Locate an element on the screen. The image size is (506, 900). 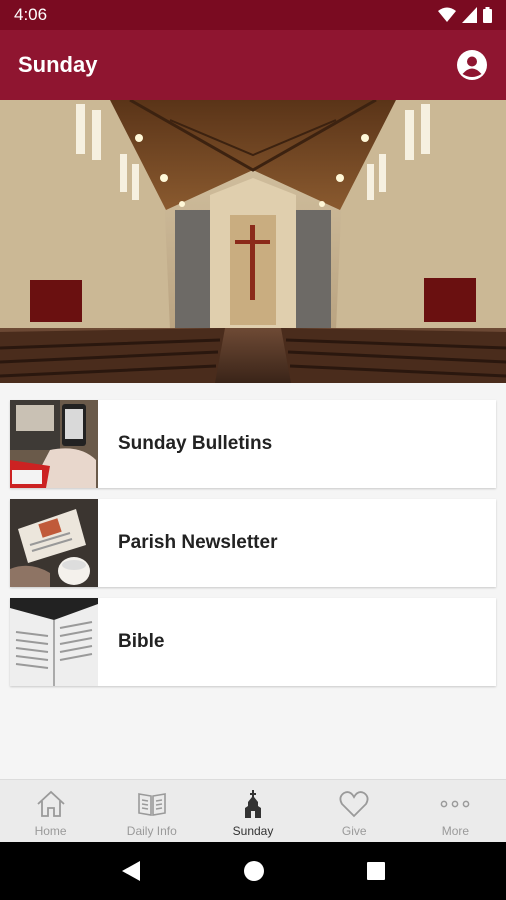
list-item-sunday-bulletins: Sunday Bulletins is located at coordinates (253, 444).